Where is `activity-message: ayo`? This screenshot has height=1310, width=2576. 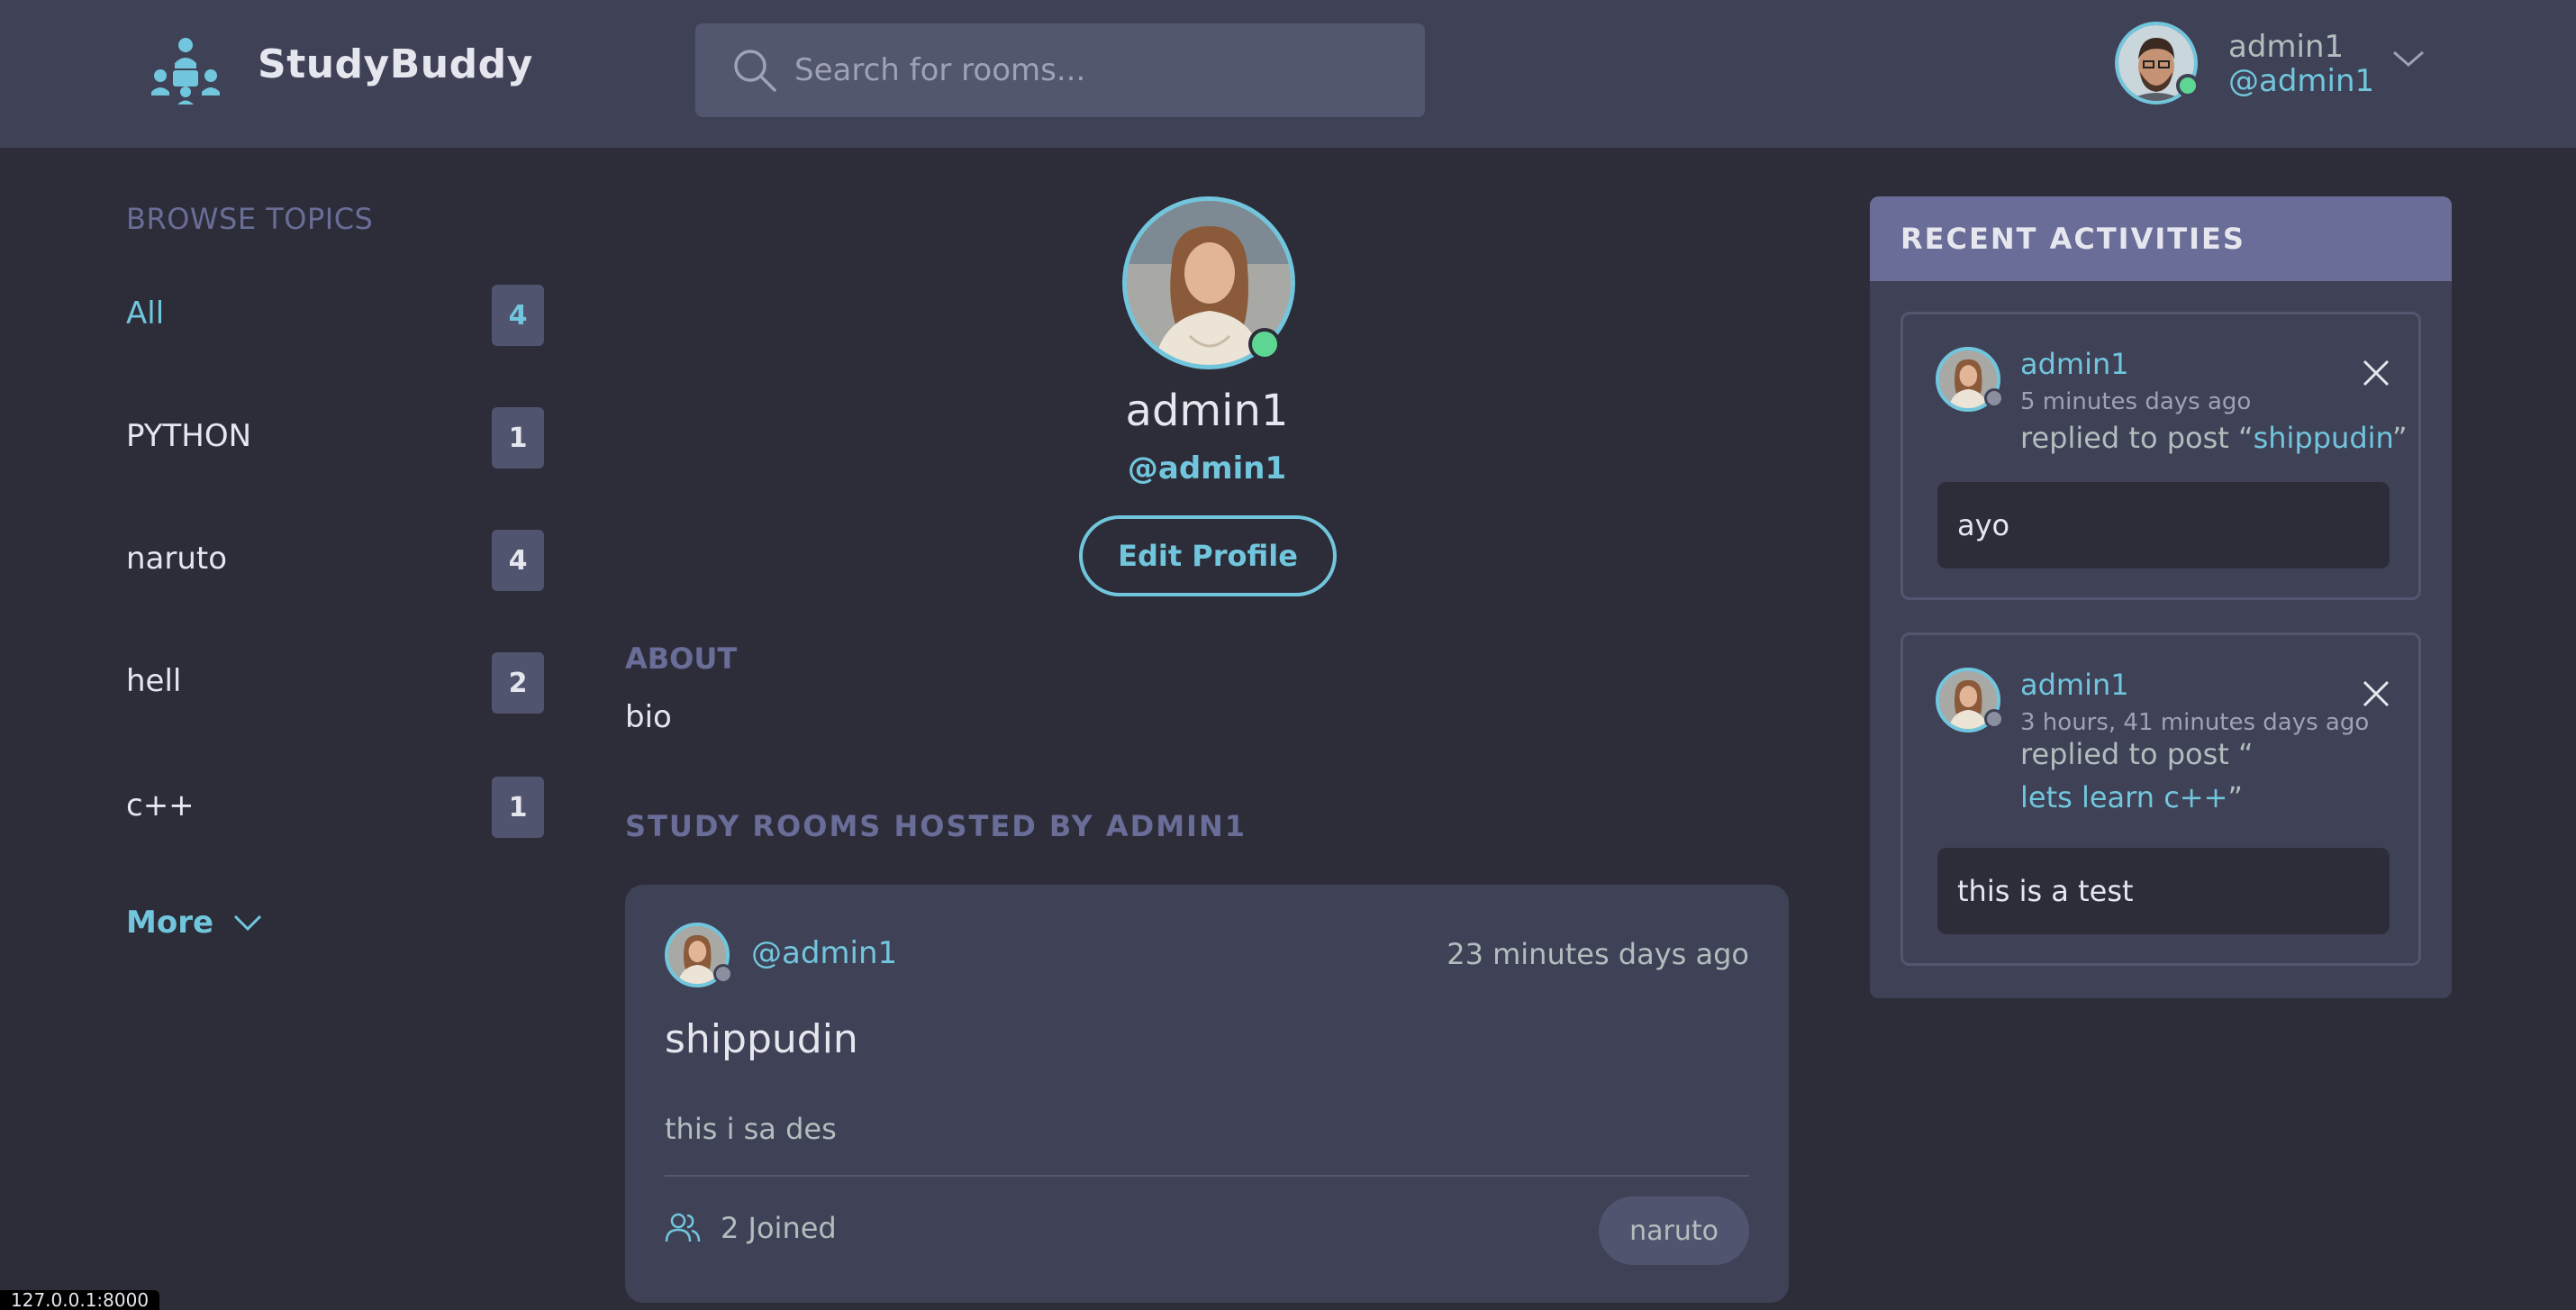 activity-message: ayo is located at coordinates (2163, 526).